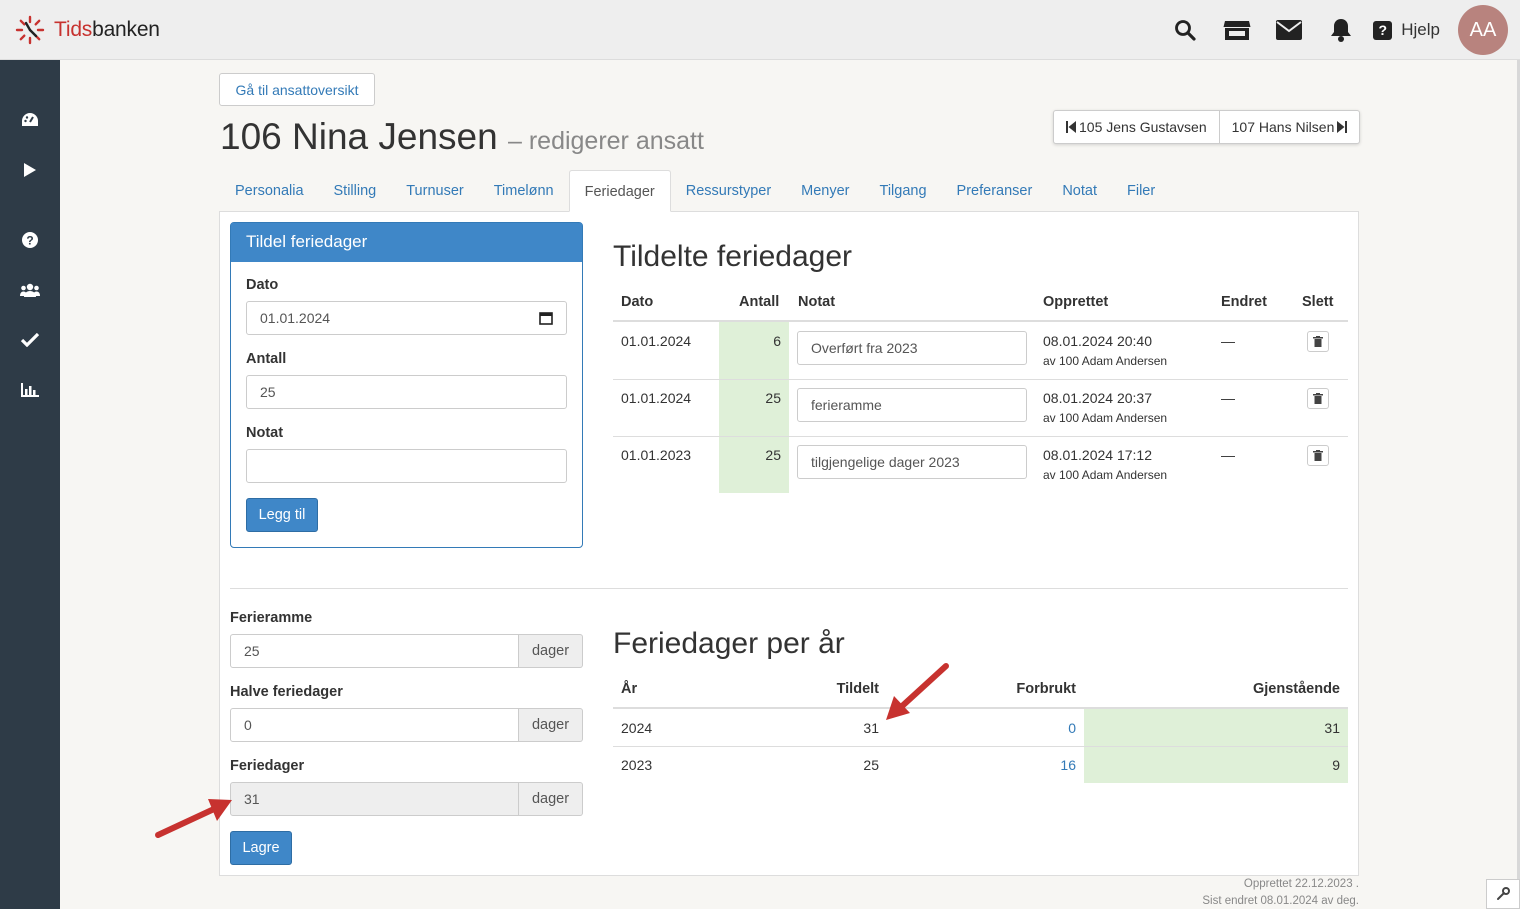  I want to click on vacation-days-input-group: 31 dager, so click(406, 799).